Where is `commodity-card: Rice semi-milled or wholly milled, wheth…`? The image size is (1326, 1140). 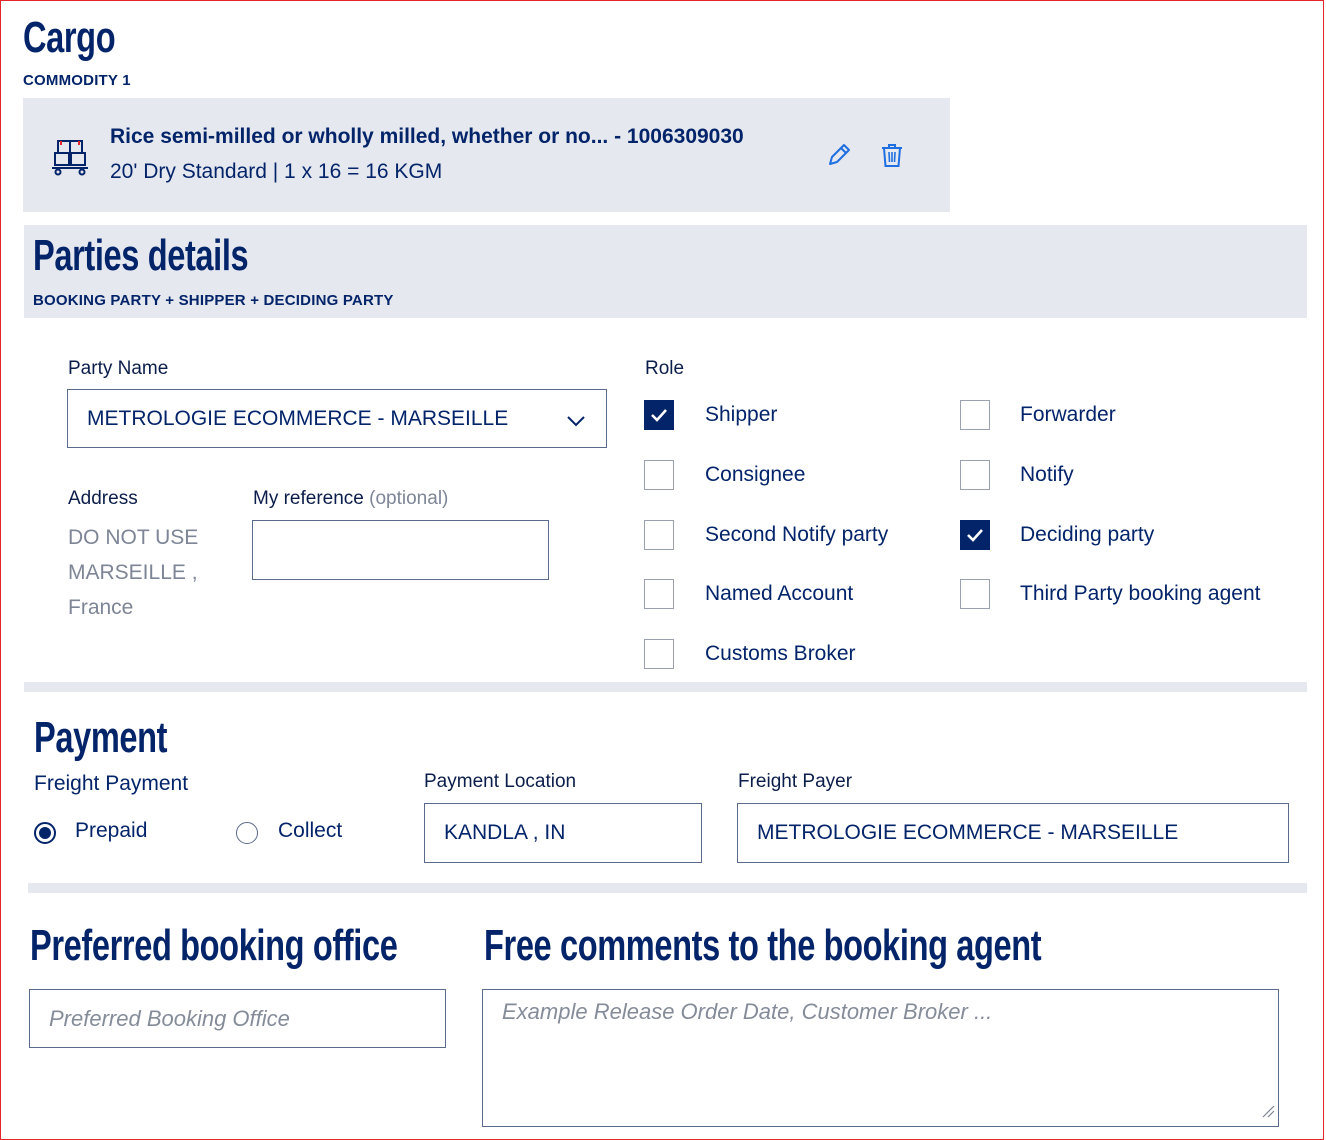
commodity-card: Rice semi-milled or wholly milled, wheth… is located at coordinates (486, 155).